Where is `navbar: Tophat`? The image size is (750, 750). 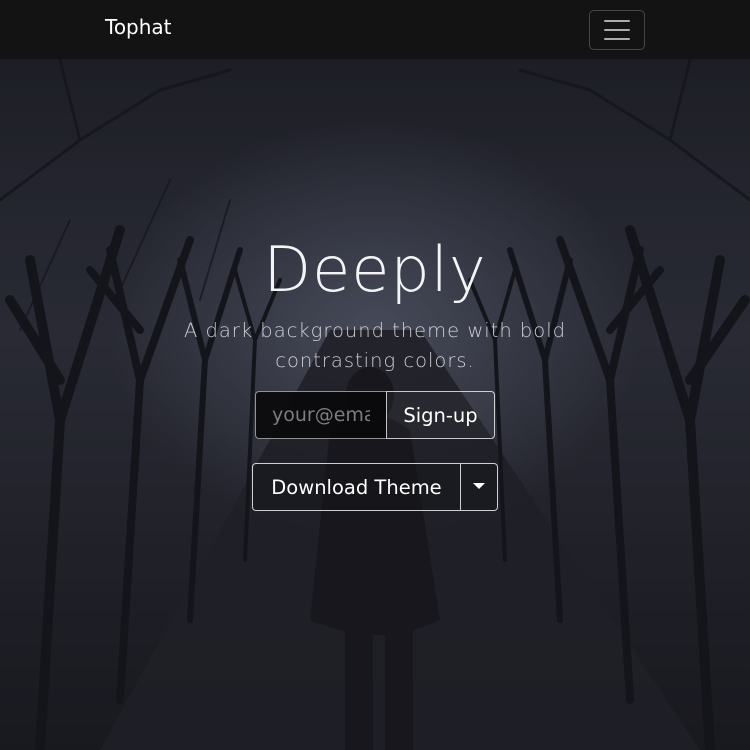 navbar: Tophat is located at coordinates (375, 29).